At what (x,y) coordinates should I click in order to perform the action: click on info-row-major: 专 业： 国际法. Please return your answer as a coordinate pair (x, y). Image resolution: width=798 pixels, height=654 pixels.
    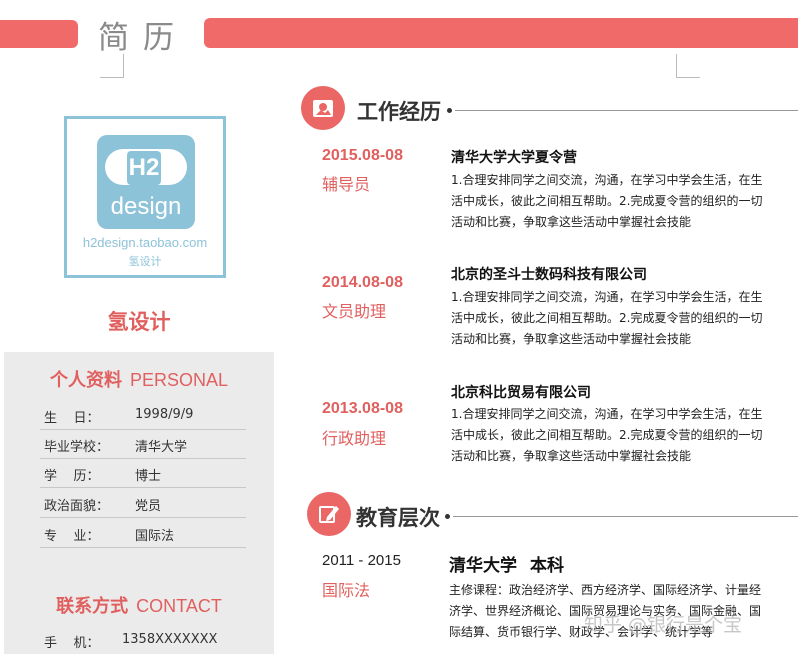
    Looking at the image, I should click on (143, 533).